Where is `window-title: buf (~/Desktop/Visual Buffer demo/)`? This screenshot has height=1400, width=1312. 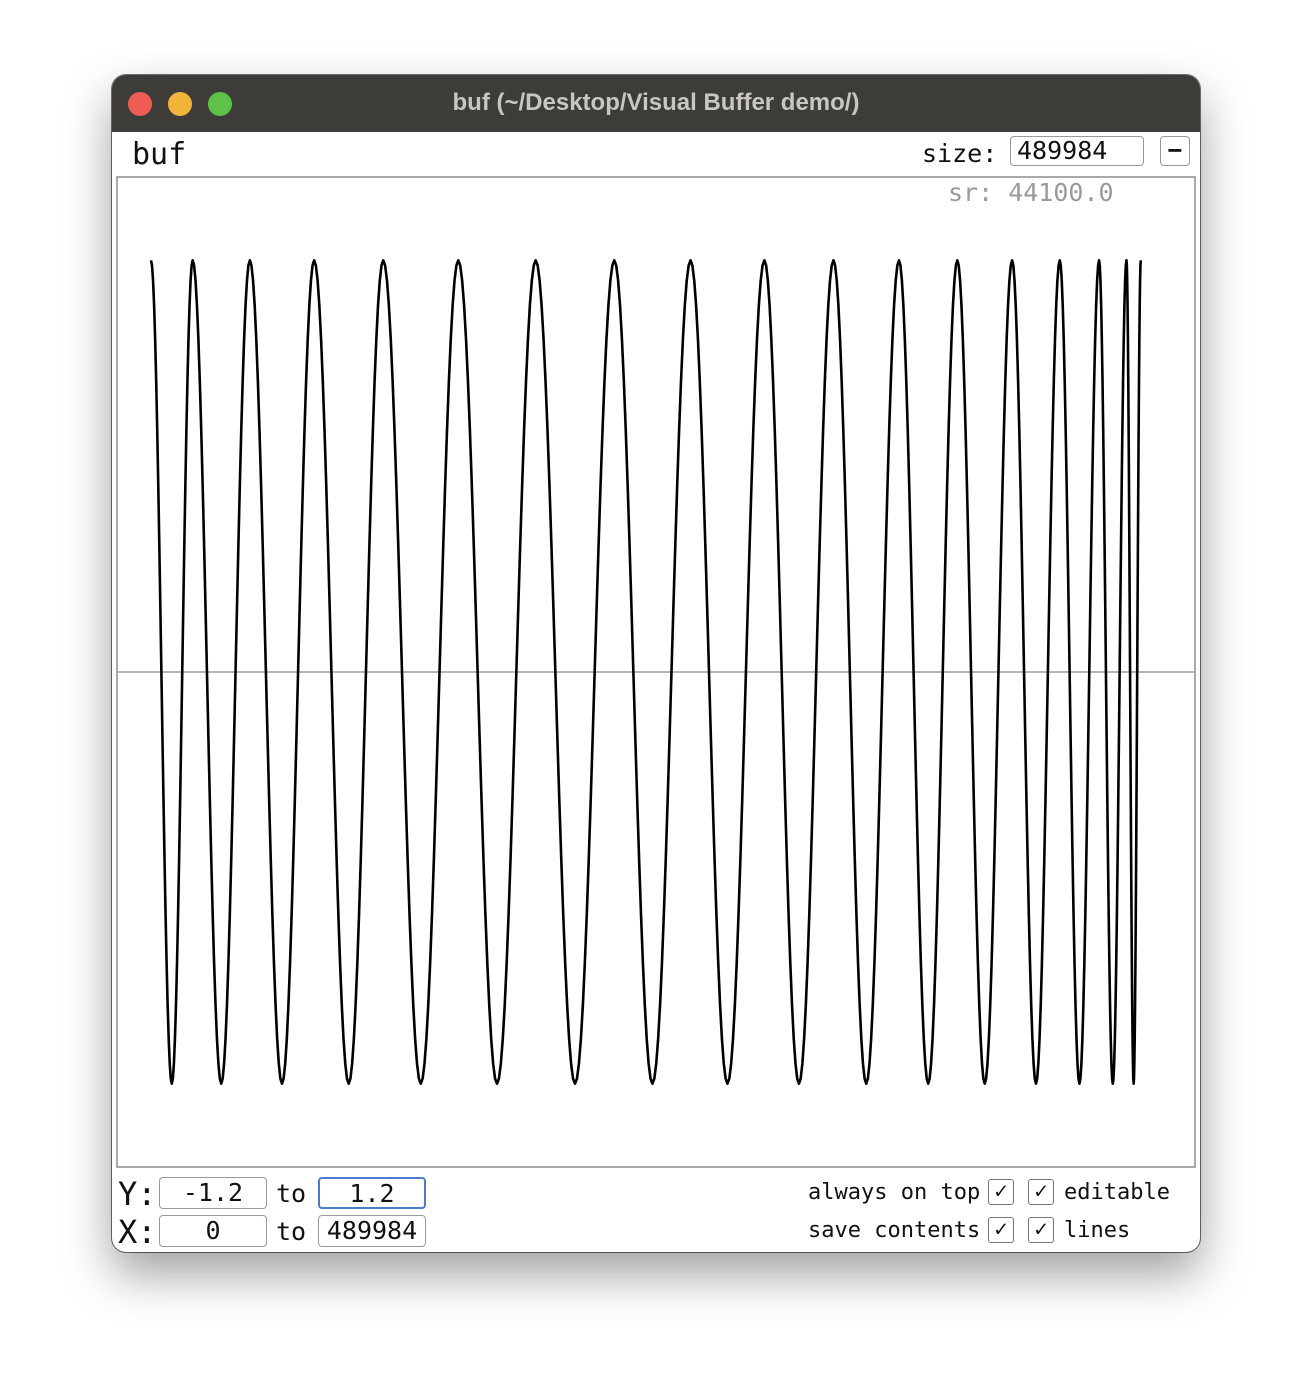 window-title: buf (~/Desktop/Visual Buffer demo/) is located at coordinates (656, 102).